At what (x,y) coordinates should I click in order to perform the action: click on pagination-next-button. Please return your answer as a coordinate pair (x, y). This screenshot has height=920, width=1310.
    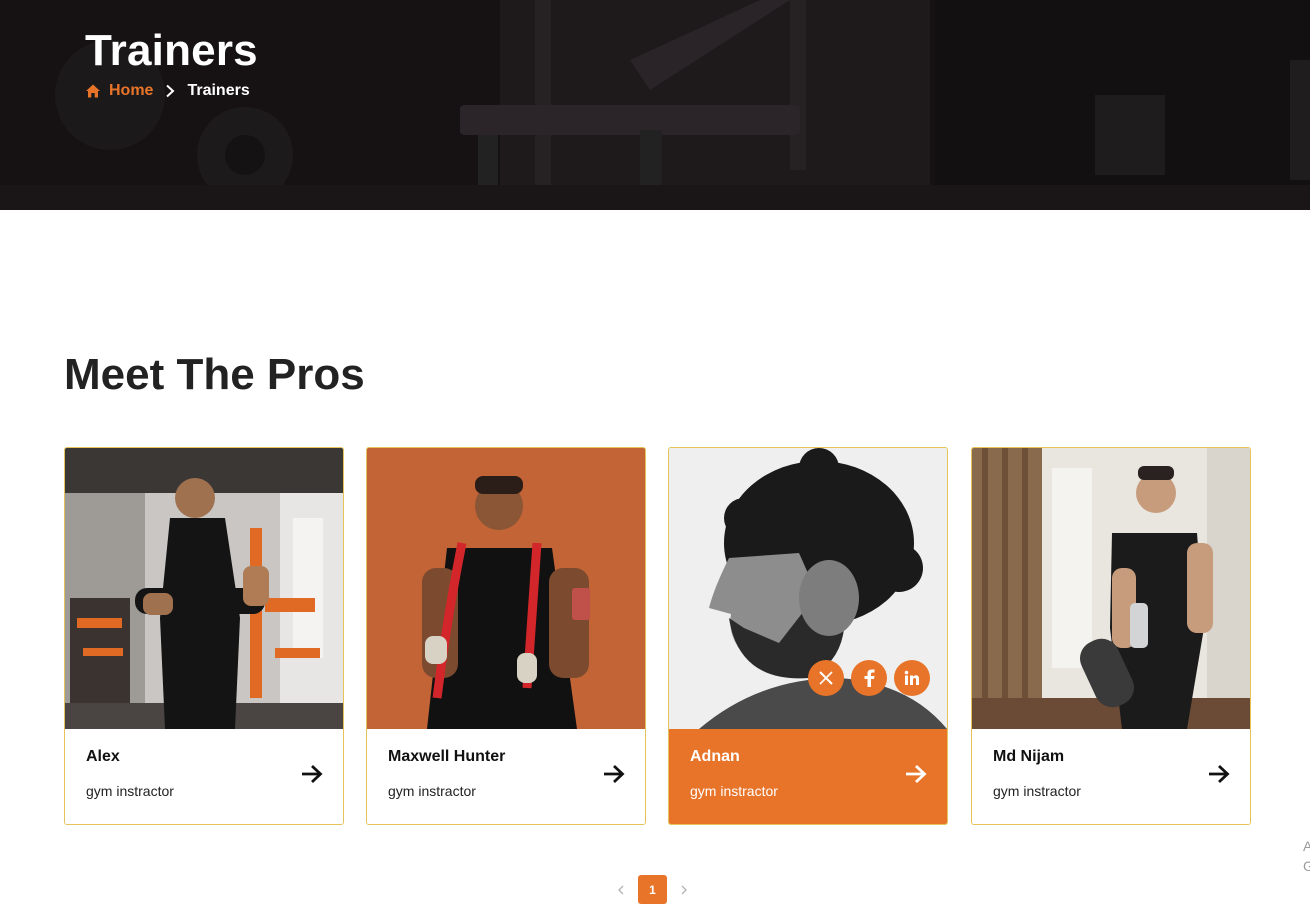
    Looking at the image, I should click on (684, 889).